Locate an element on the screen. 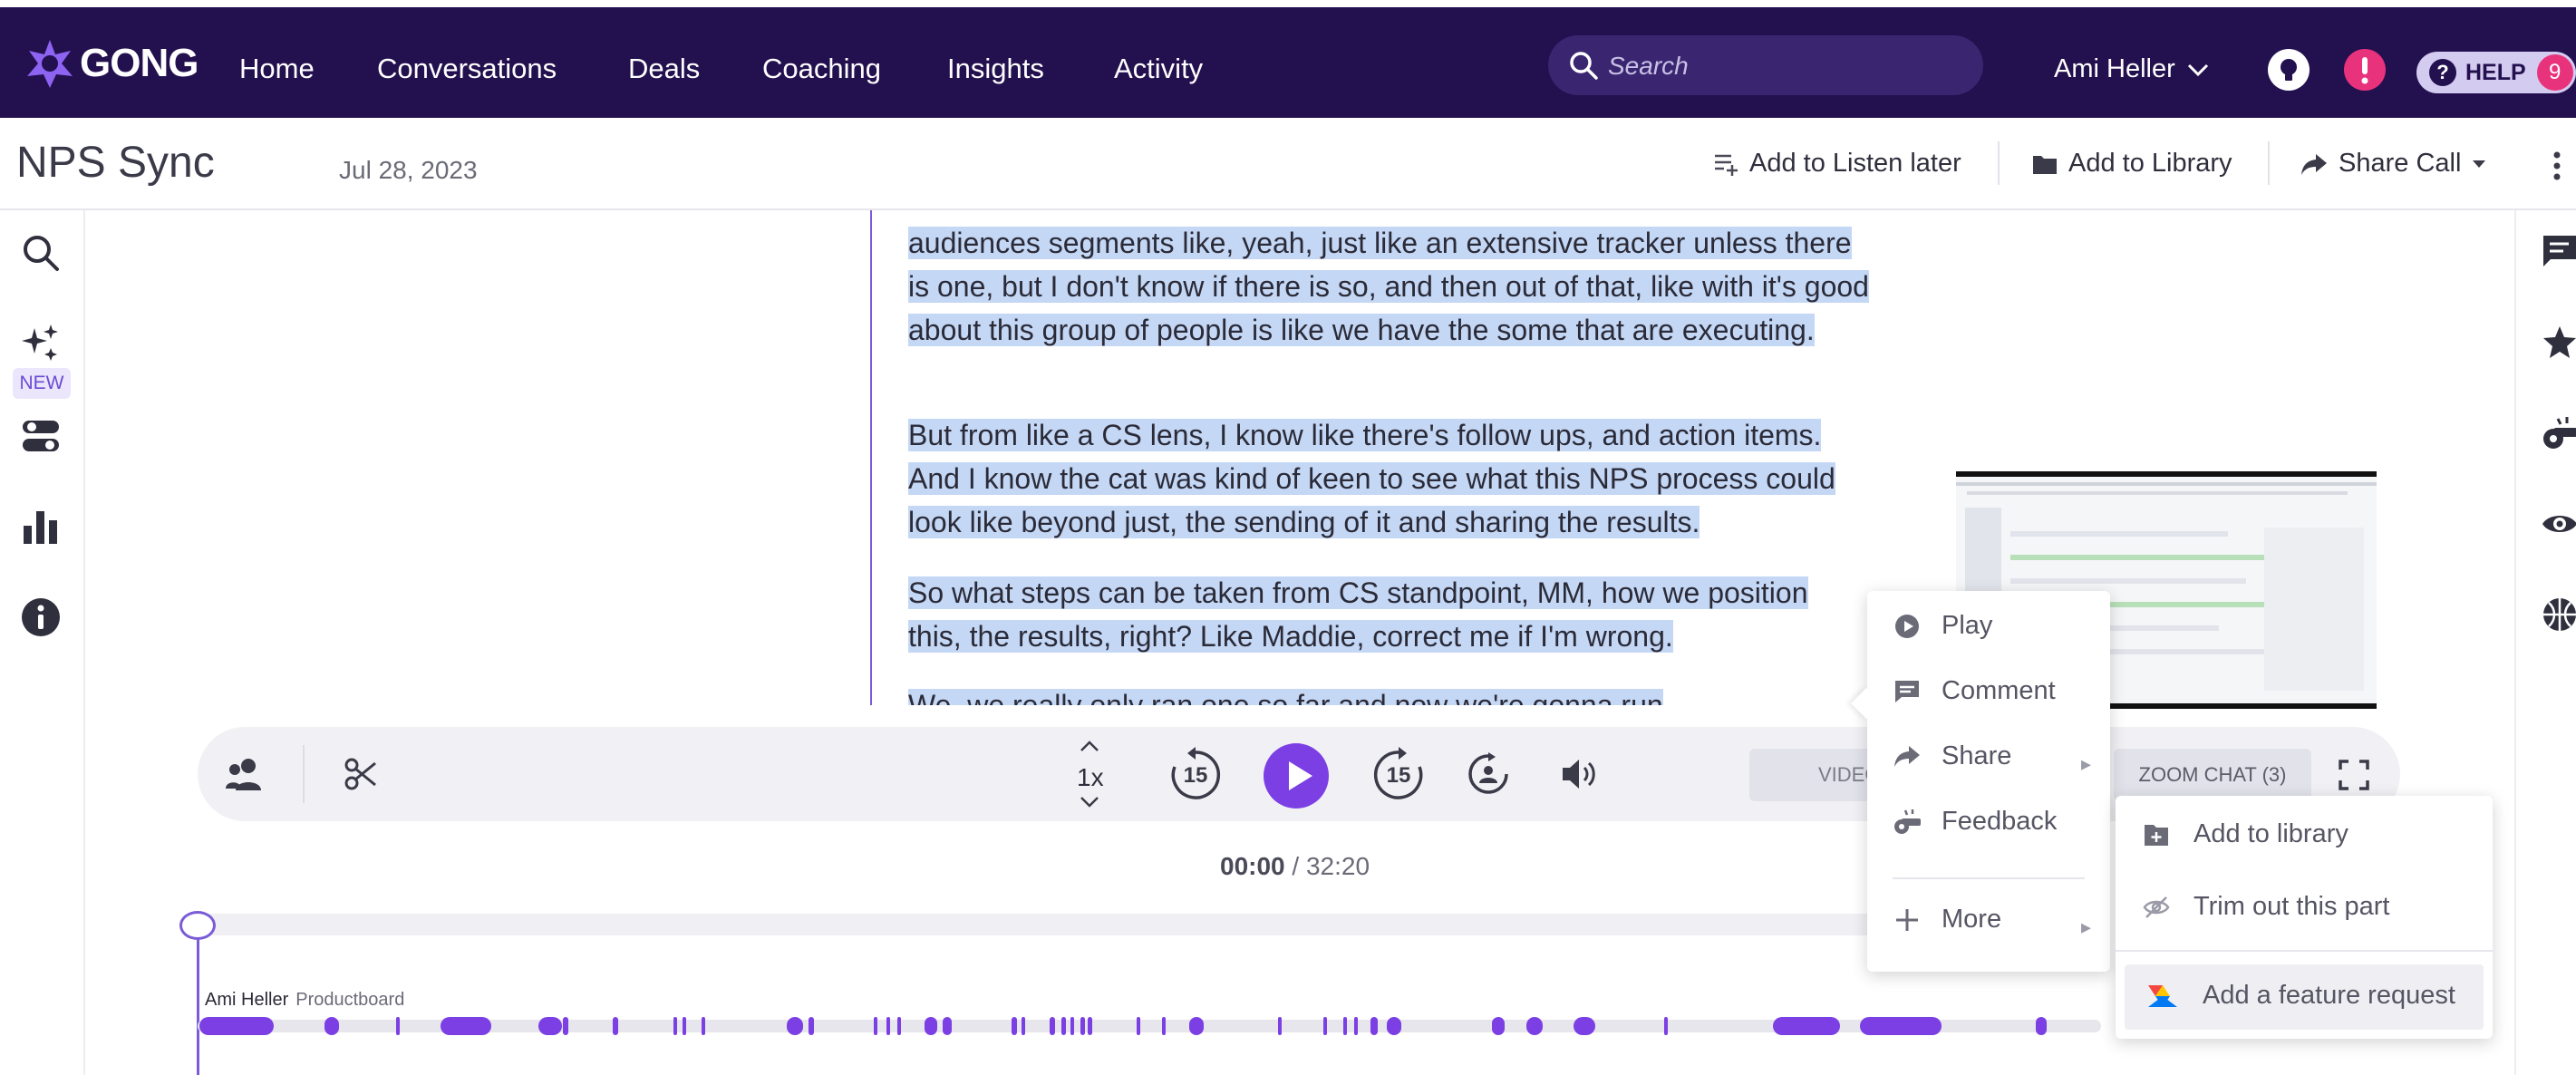 This screenshot has width=2576, height=1075. scissors-icon is located at coordinates (360, 774).